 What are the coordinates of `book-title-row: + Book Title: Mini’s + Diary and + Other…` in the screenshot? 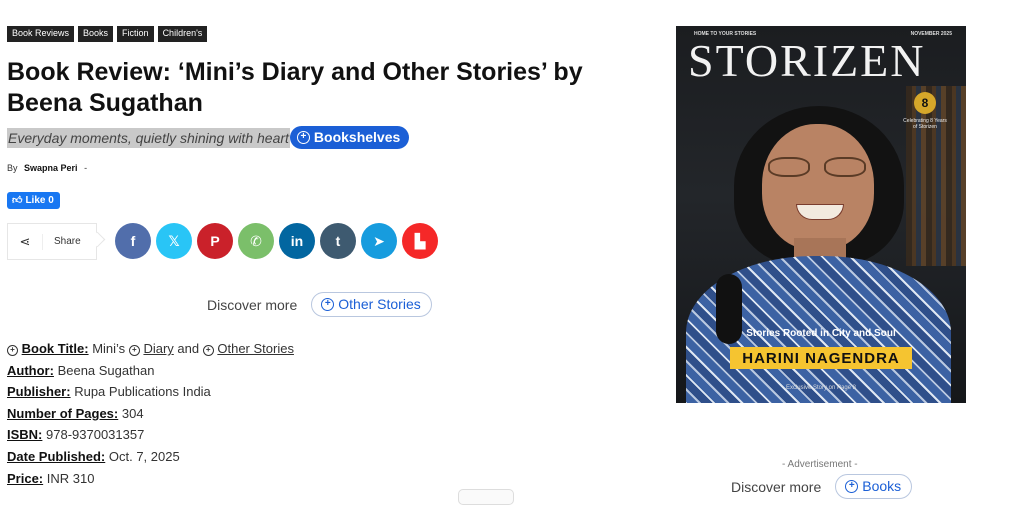 It's located at (150, 349).